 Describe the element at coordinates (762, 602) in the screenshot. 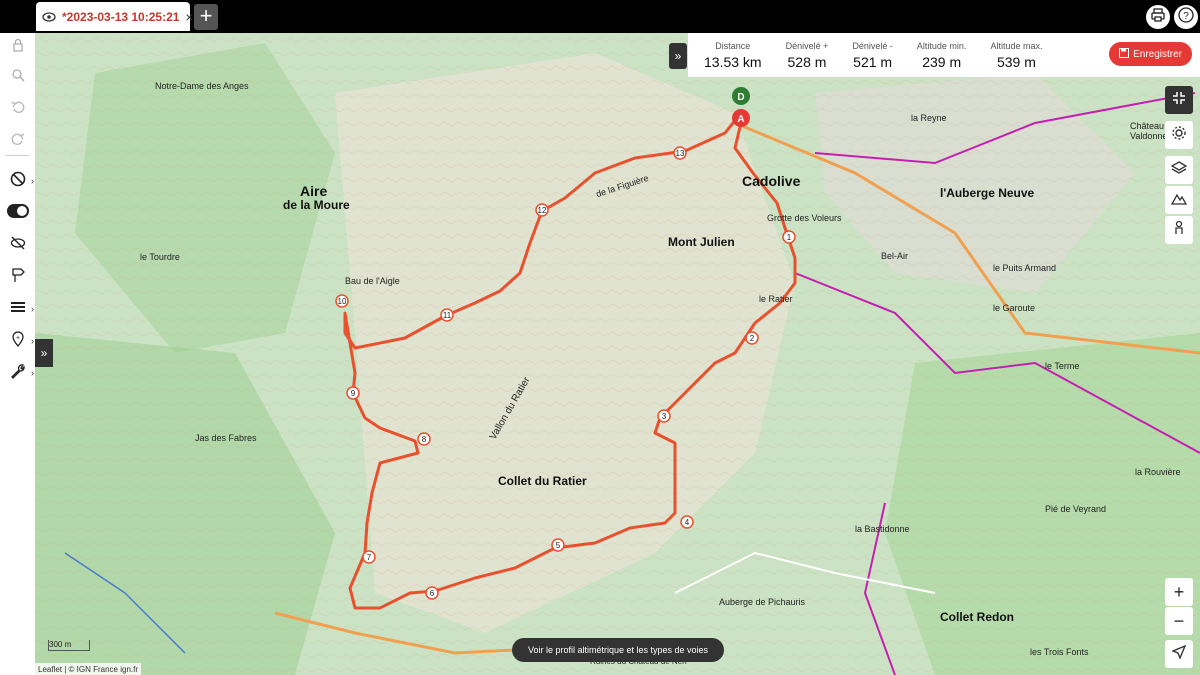

I see `place-label: Auberge de Pichauris` at that location.